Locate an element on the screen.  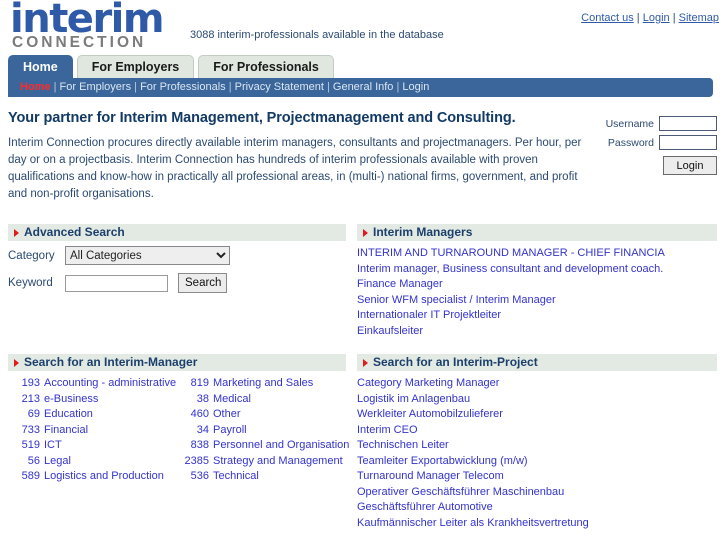
interim-manager-link: Senior WFM specialist / Interim Manager is located at coordinates (456, 300).